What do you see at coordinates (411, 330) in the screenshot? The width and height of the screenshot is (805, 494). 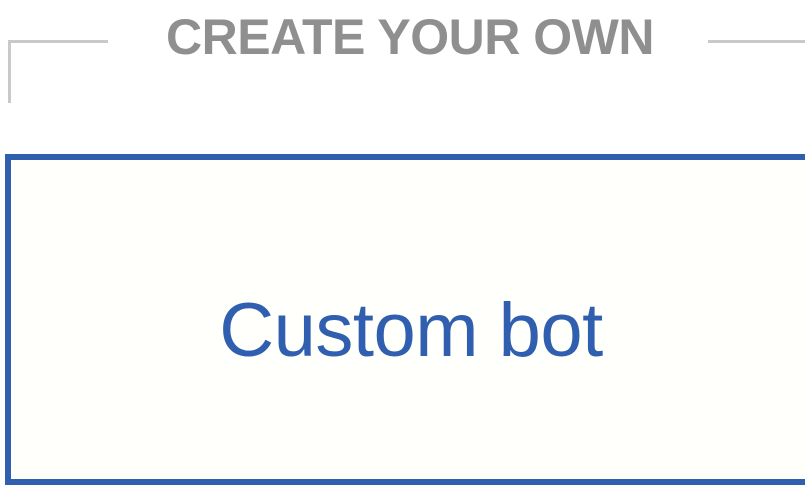 I see `custom-bot-label: Custom bot` at bounding box center [411, 330].